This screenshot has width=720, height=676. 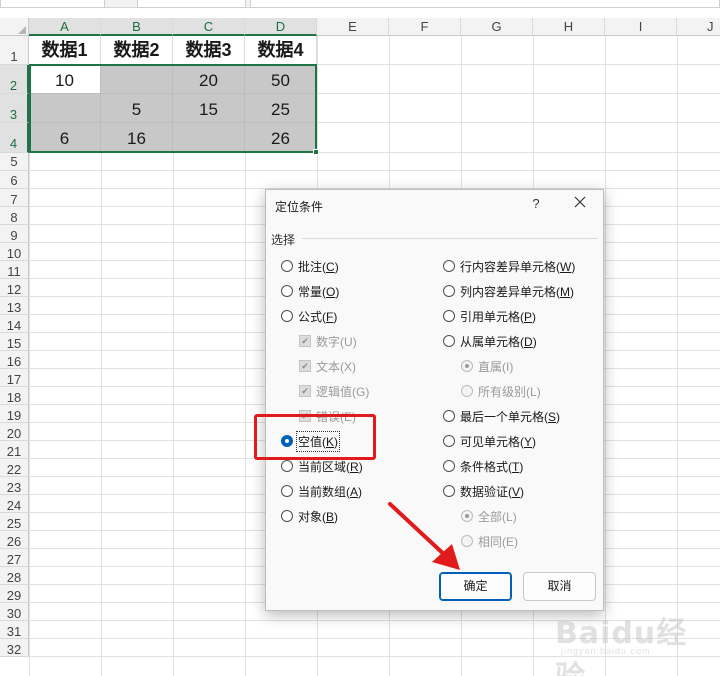 What do you see at coordinates (698, 27) in the screenshot?
I see `column-header-j: J` at bounding box center [698, 27].